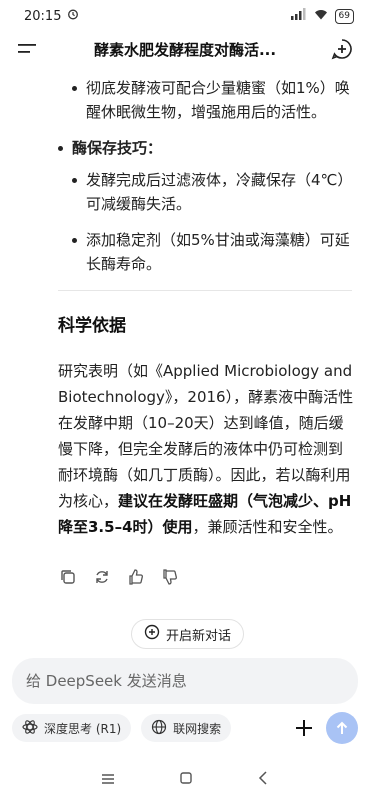 The image size is (370, 800). Describe the element at coordinates (215, 192) in the screenshot. I see `list-item-text: 发酵完成后过滤液体，冷藏保存（4℃）可减缓酶失活。` at that location.